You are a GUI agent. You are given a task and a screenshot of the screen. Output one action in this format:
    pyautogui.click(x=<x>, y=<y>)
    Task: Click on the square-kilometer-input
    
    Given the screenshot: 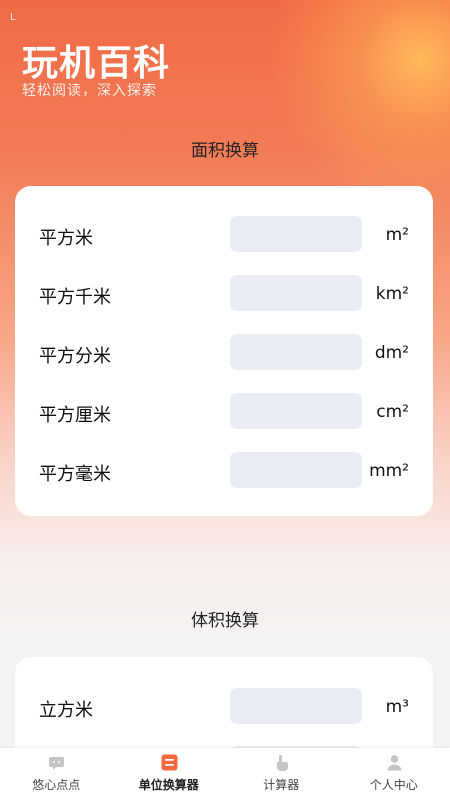 What is the action you would take?
    pyautogui.click(x=296, y=293)
    